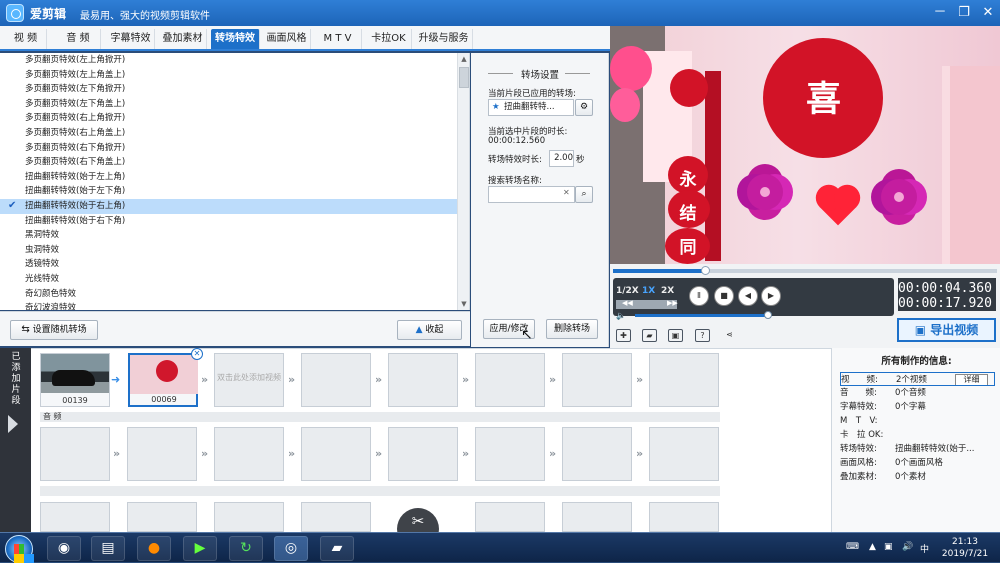 This screenshot has height=563, width=1000. Describe the element at coordinates (64, 548) in the screenshot. I see `media-player-icon: ◉` at that location.